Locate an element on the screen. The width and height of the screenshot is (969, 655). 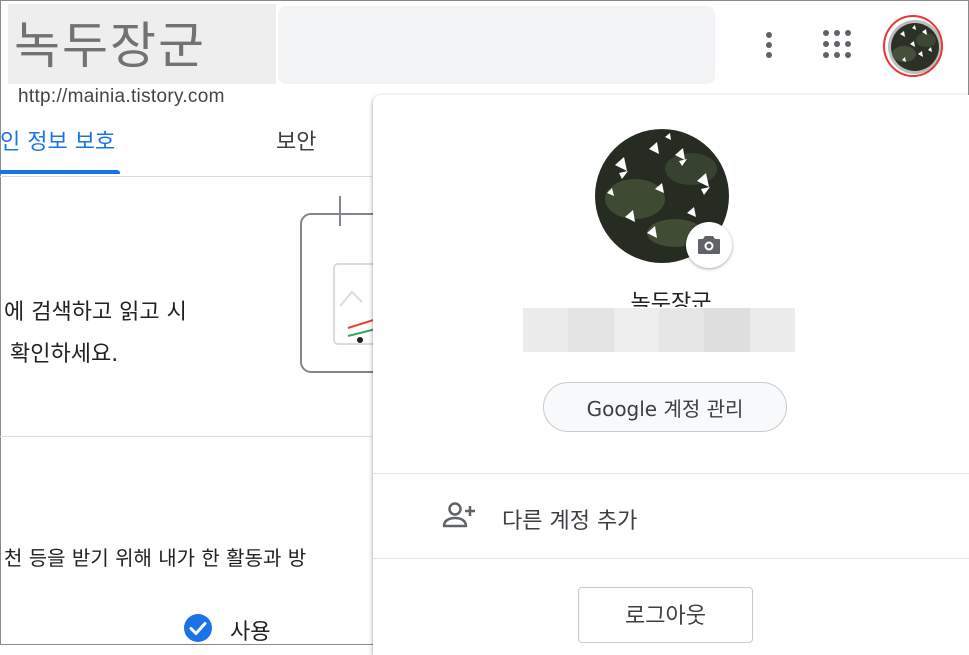
tab-privacy: 인 정보 보호 is located at coordinates (57, 140).